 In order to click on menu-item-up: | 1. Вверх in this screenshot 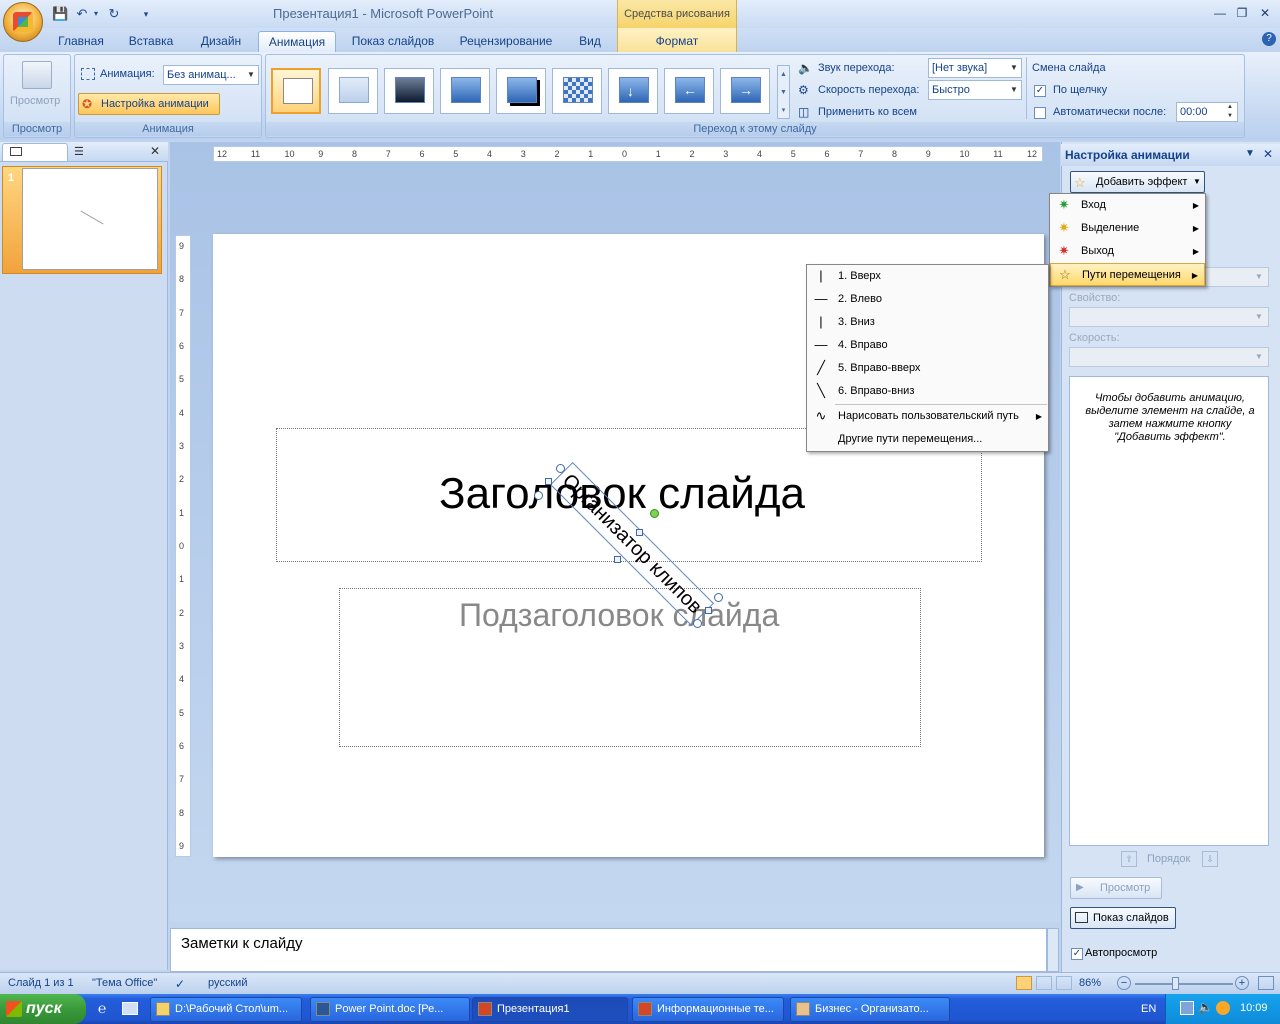, I will do `click(927, 276)`.